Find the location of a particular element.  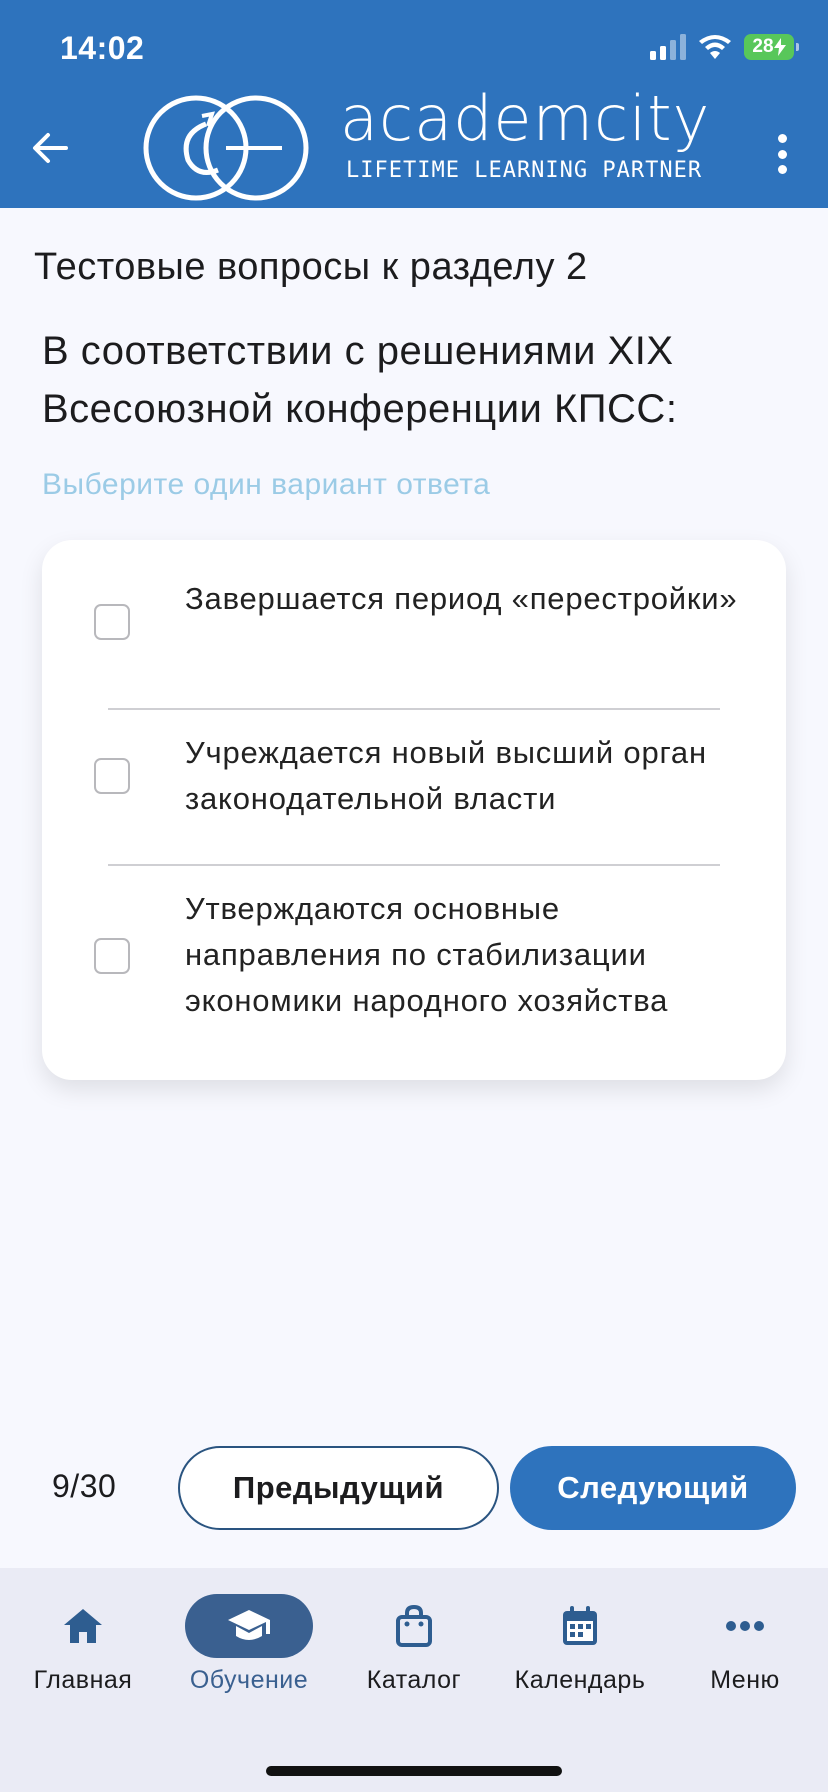

tab-learning: Обучение is located at coordinates (249, 1644).